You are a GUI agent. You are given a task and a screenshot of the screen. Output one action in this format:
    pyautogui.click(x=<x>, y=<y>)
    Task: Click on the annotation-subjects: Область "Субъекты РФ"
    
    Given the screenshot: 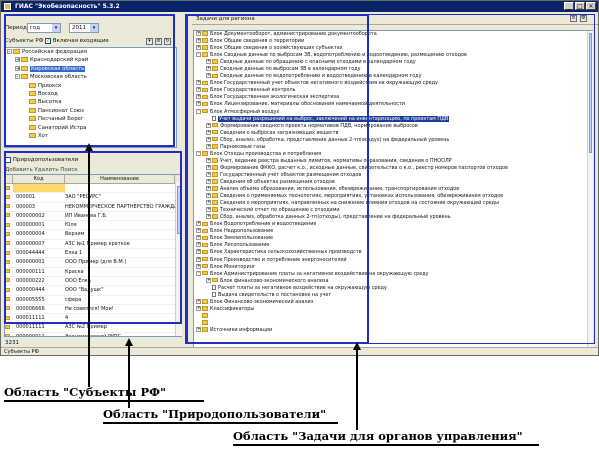 What is the action you would take?
    pyautogui.click(x=85, y=392)
    